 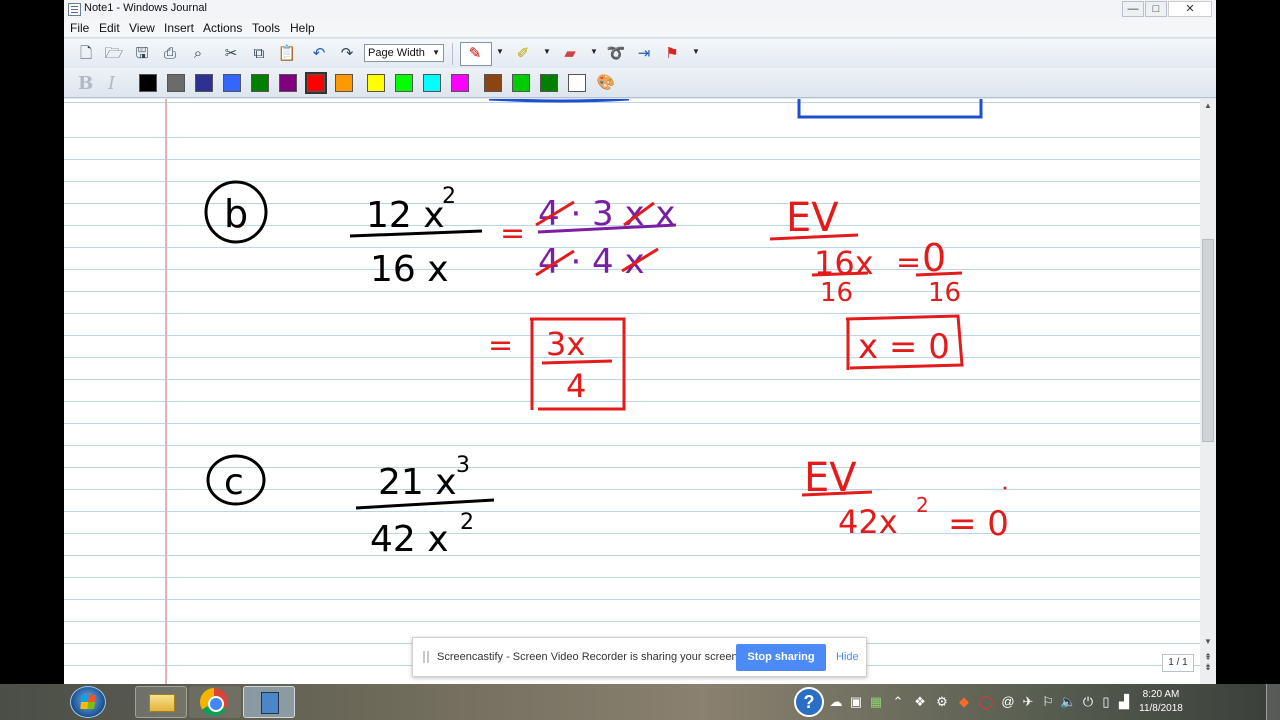 I want to click on menu-bar: File Edit View Insert Actions Tools Help, so click(x=640, y=28).